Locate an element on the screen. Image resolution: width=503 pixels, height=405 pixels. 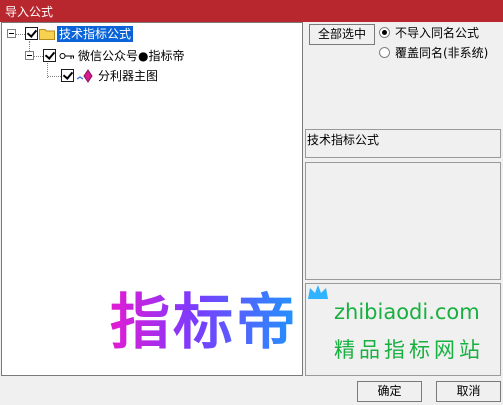
crown-icon is located at coordinates (318, 292).